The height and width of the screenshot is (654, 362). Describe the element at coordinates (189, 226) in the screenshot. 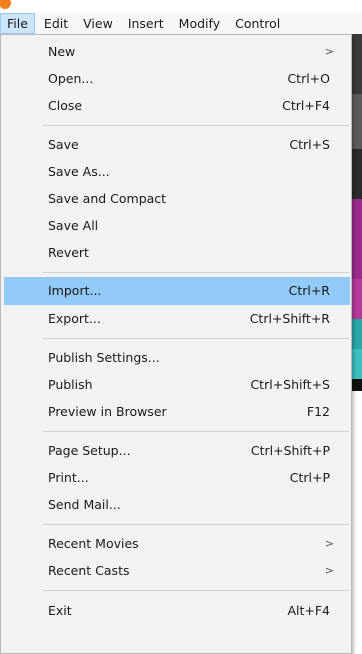

I see `menu-item-save-all: Save All` at that location.